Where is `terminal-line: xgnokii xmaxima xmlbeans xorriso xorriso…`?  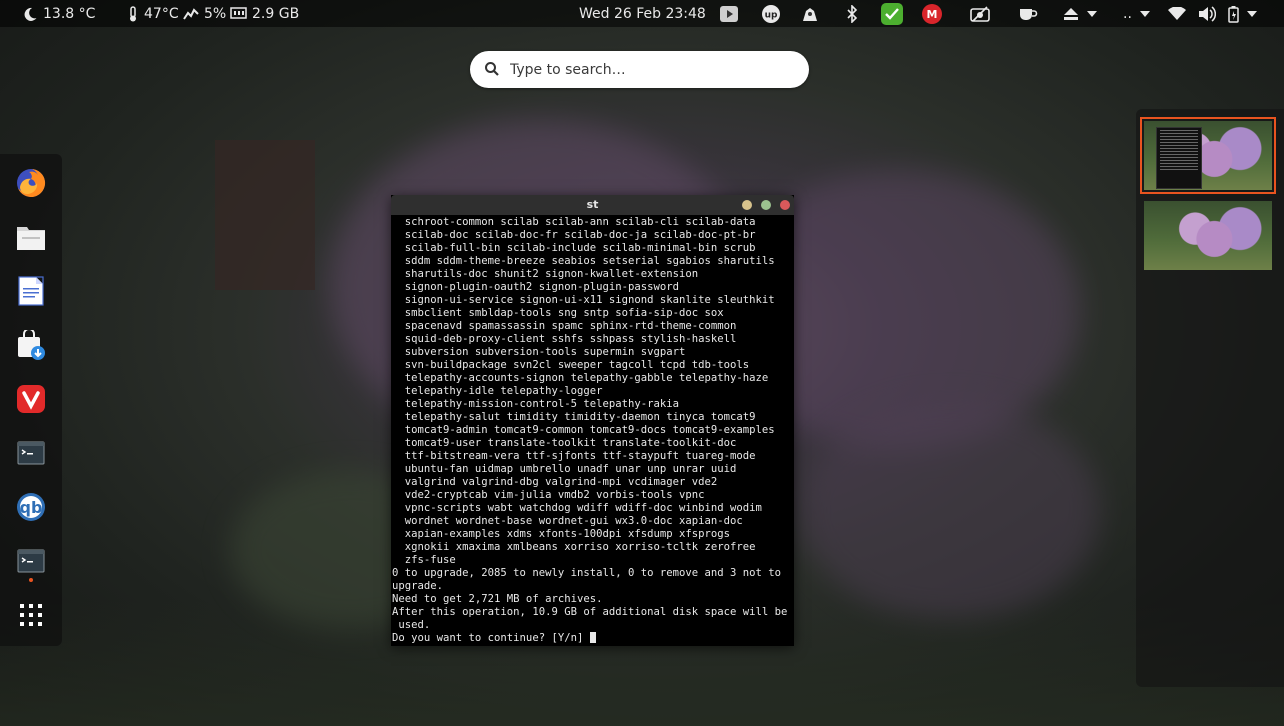
terminal-line: xgnokii xmaxima xmlbeans xorriso xorriso… is located at coordinates (574, 547).